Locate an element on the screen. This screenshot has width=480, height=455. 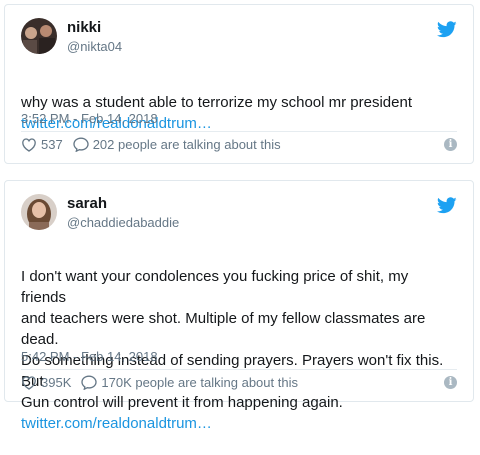
like-count: 537 is located at coordinates (52, 144).